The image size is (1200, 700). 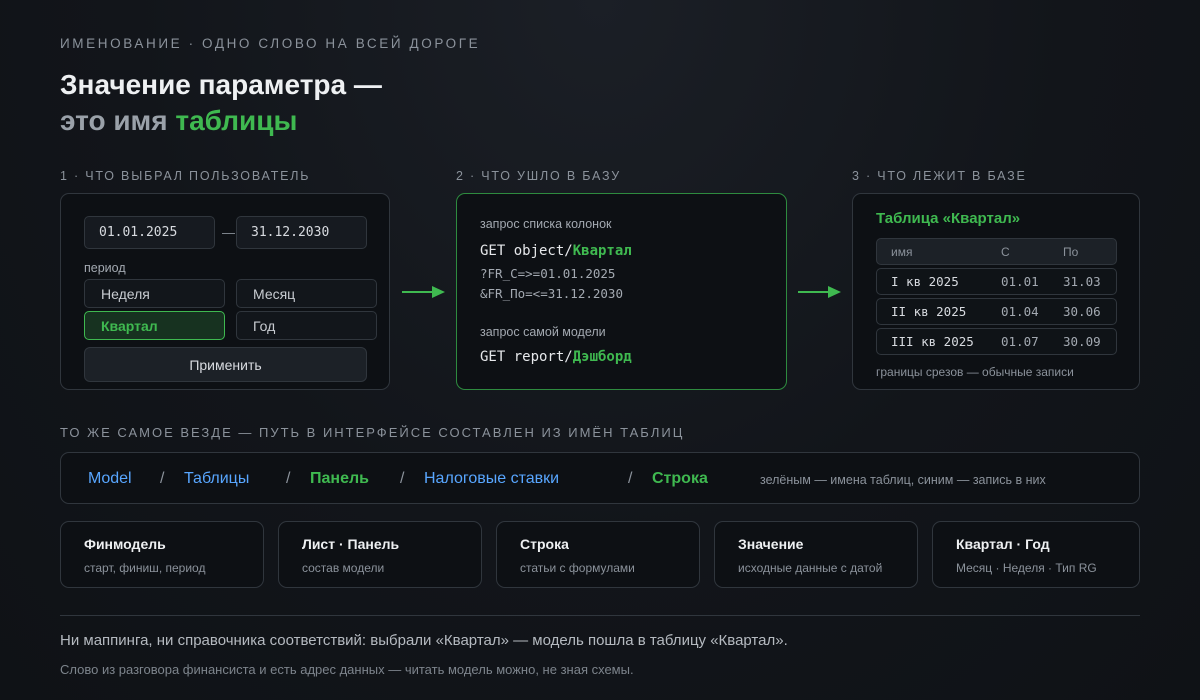 What do you see at coordinates (771, 544) in the screenshot?
I see `card-title: Значение` at bounding box center [771, 544].